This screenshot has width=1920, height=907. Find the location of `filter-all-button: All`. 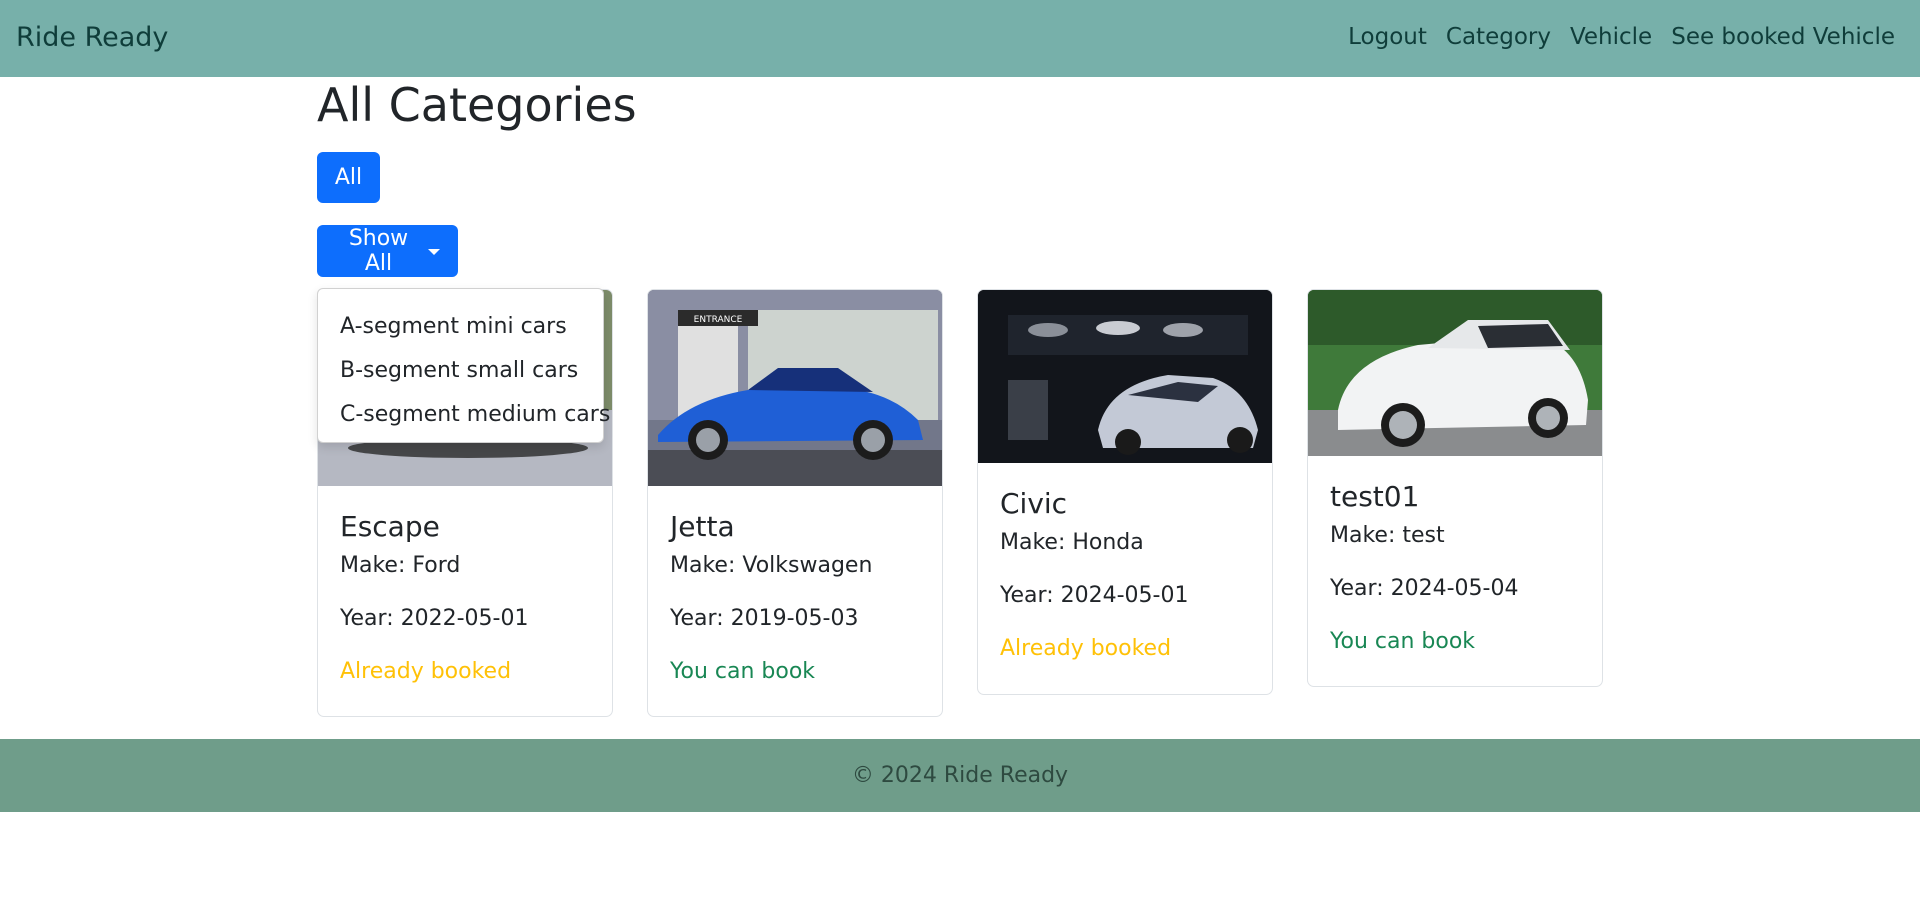

filter-all-button: All is located at coordinates (348, 177).